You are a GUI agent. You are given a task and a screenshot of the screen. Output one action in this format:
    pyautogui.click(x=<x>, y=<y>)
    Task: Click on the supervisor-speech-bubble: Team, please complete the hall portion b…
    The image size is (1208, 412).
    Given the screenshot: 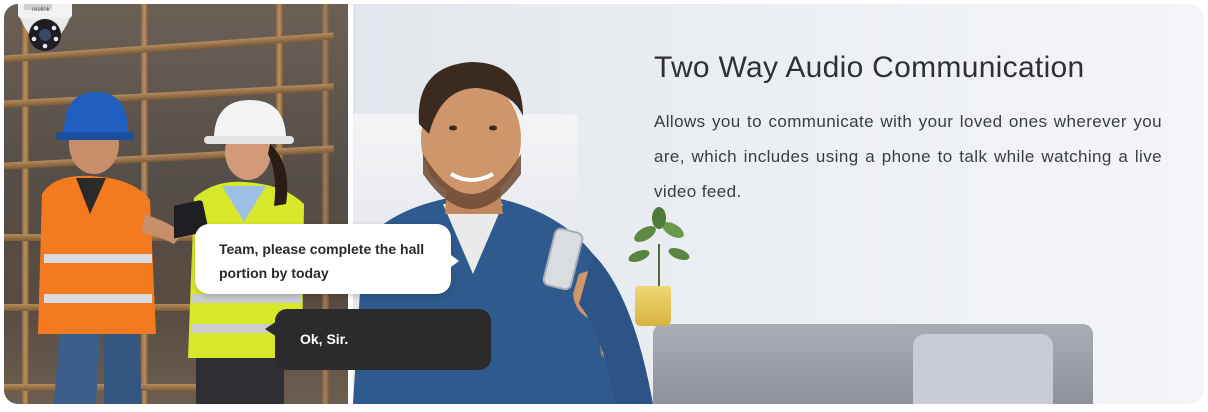 What is the action you would take?
    pyautogui.click(x=327, y=259)
    